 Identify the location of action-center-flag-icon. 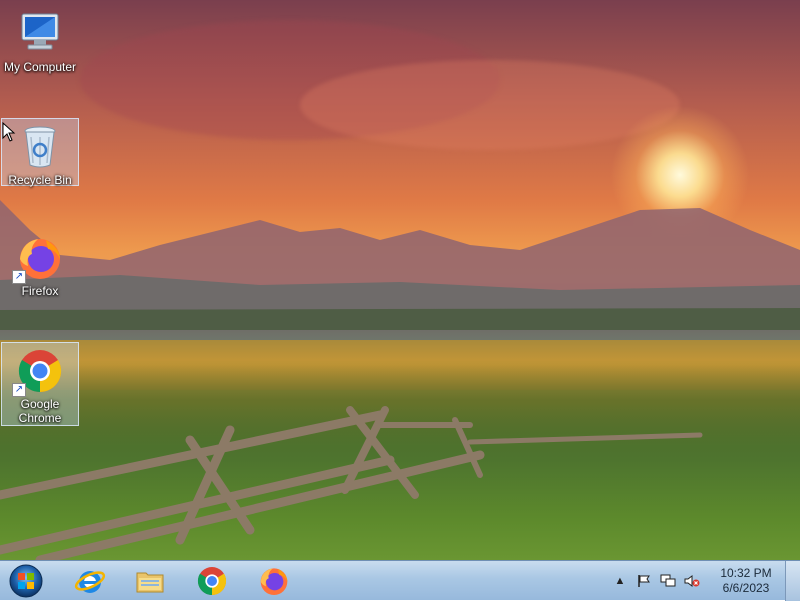
(644, 581).